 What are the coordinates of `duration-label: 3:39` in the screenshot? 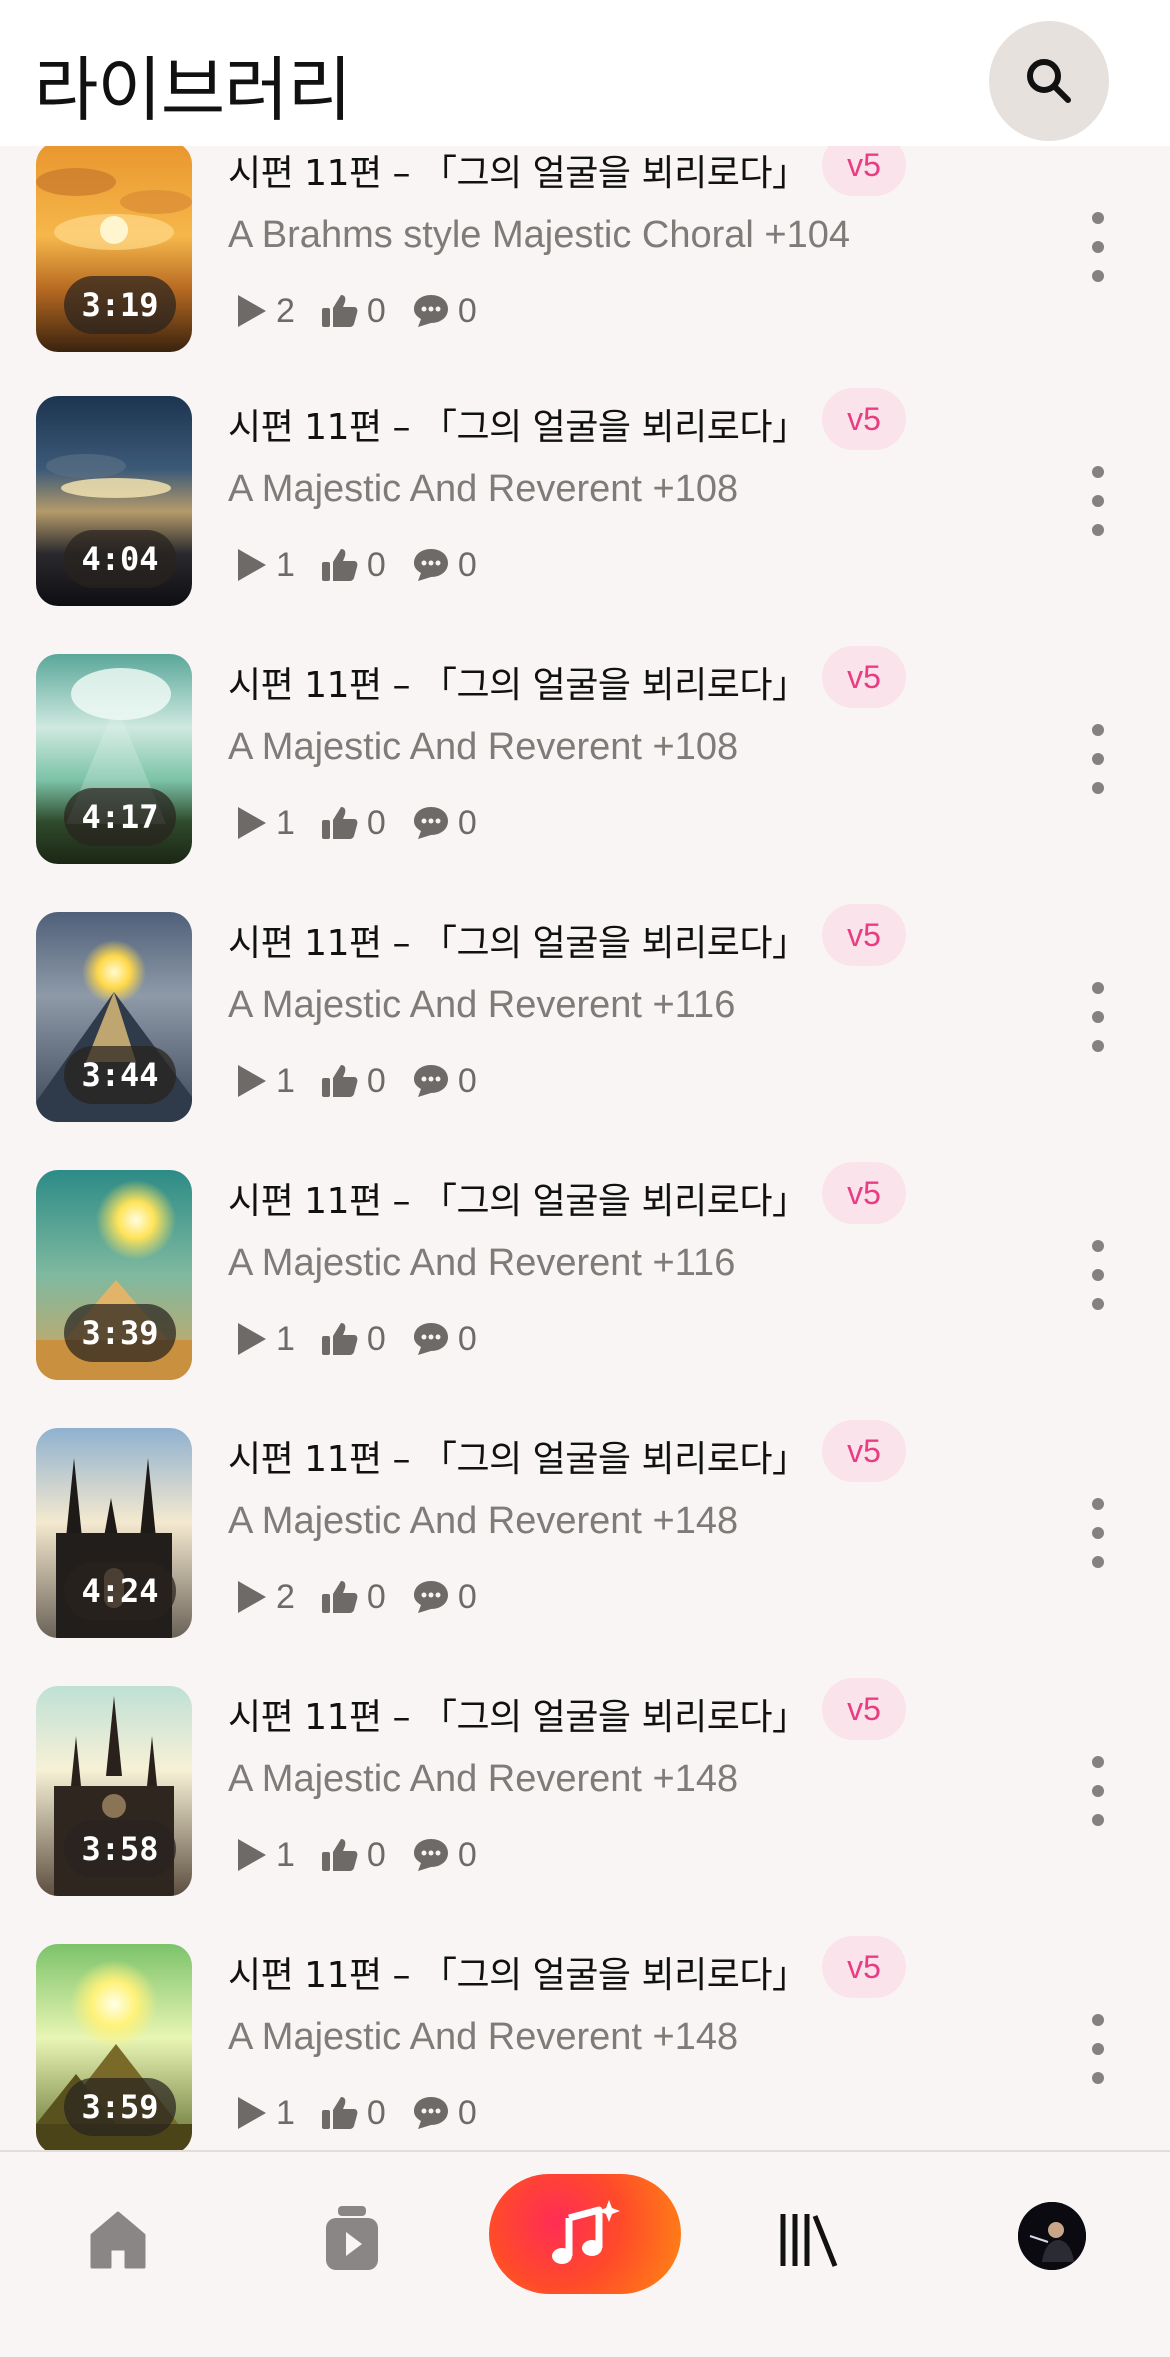 It's located at (120, 1333).